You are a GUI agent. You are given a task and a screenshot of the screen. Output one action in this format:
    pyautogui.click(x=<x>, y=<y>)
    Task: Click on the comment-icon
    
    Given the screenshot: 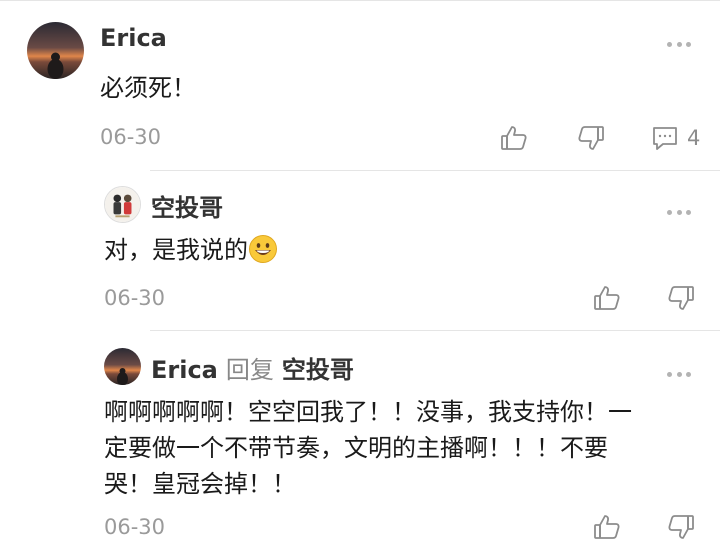 What is the action you would take?
    pyautogui.click(x=665, y=138)
    